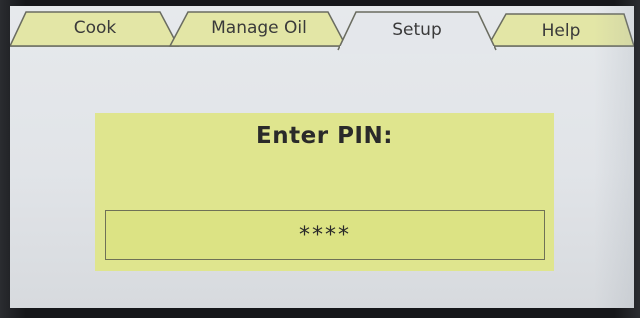 The image size is (640, 318). What do you see at coordinates (259, 28) in the screenshot?
I see `tab-manage-oil: Manage Oil` at bounding box center [259, 28].